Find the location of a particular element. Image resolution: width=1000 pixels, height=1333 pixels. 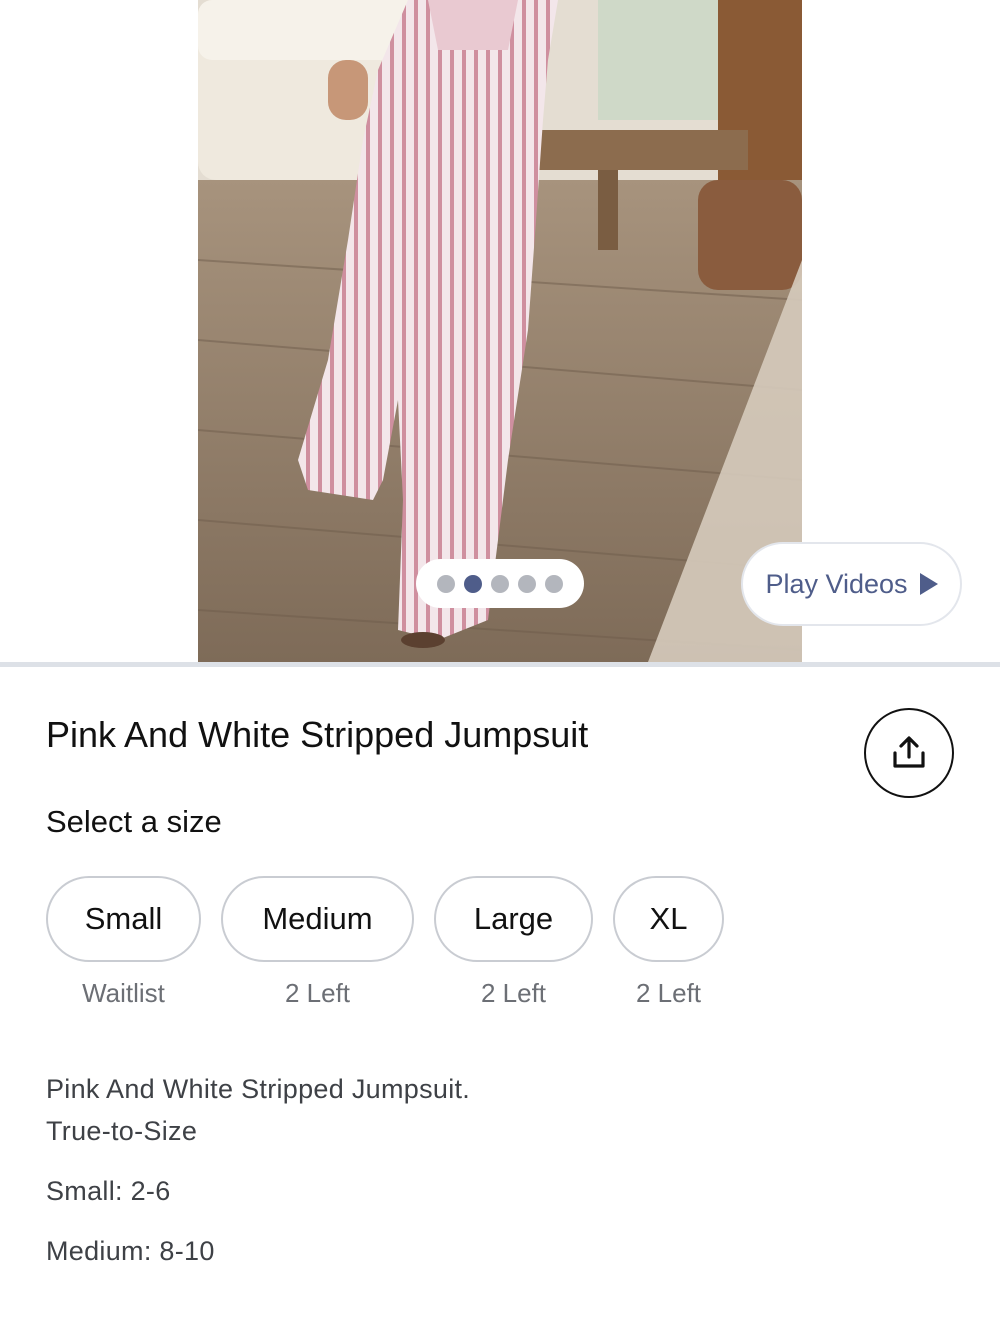

size-option-label: Medium is located at coordinates (317, 918).